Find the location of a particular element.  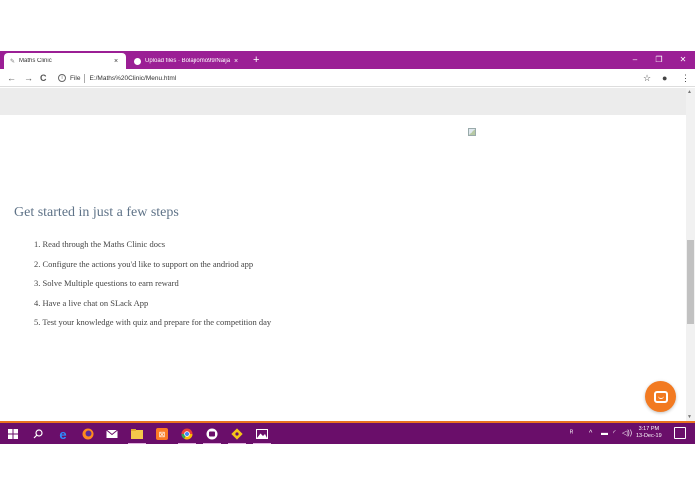

window-controls: – ❐ ✕ is located at coordinates (659, 60).